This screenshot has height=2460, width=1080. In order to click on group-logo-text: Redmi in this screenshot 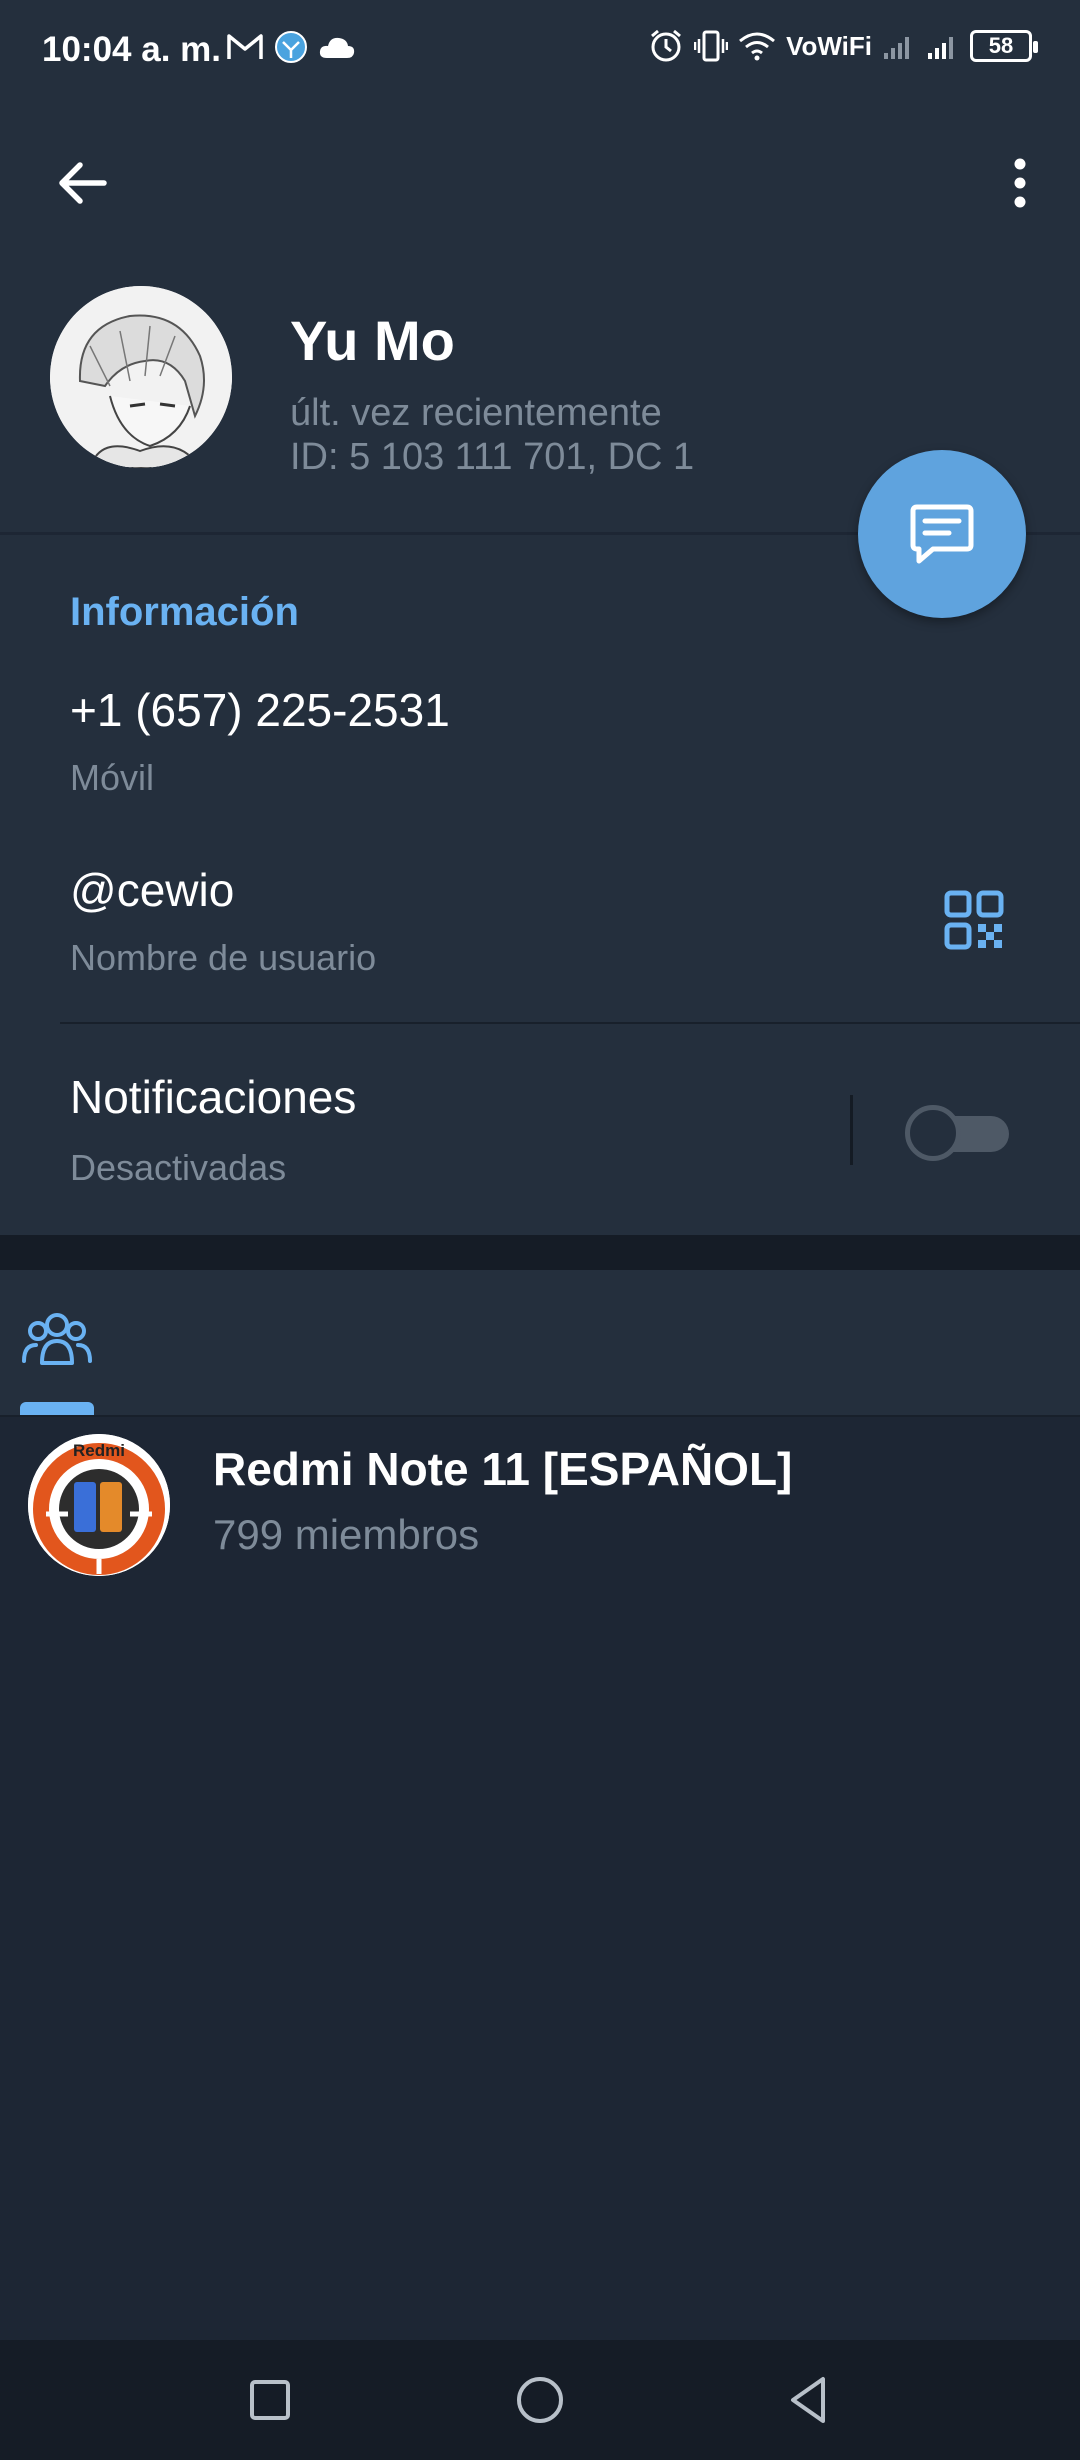, I will do `click(99, 1450)`.